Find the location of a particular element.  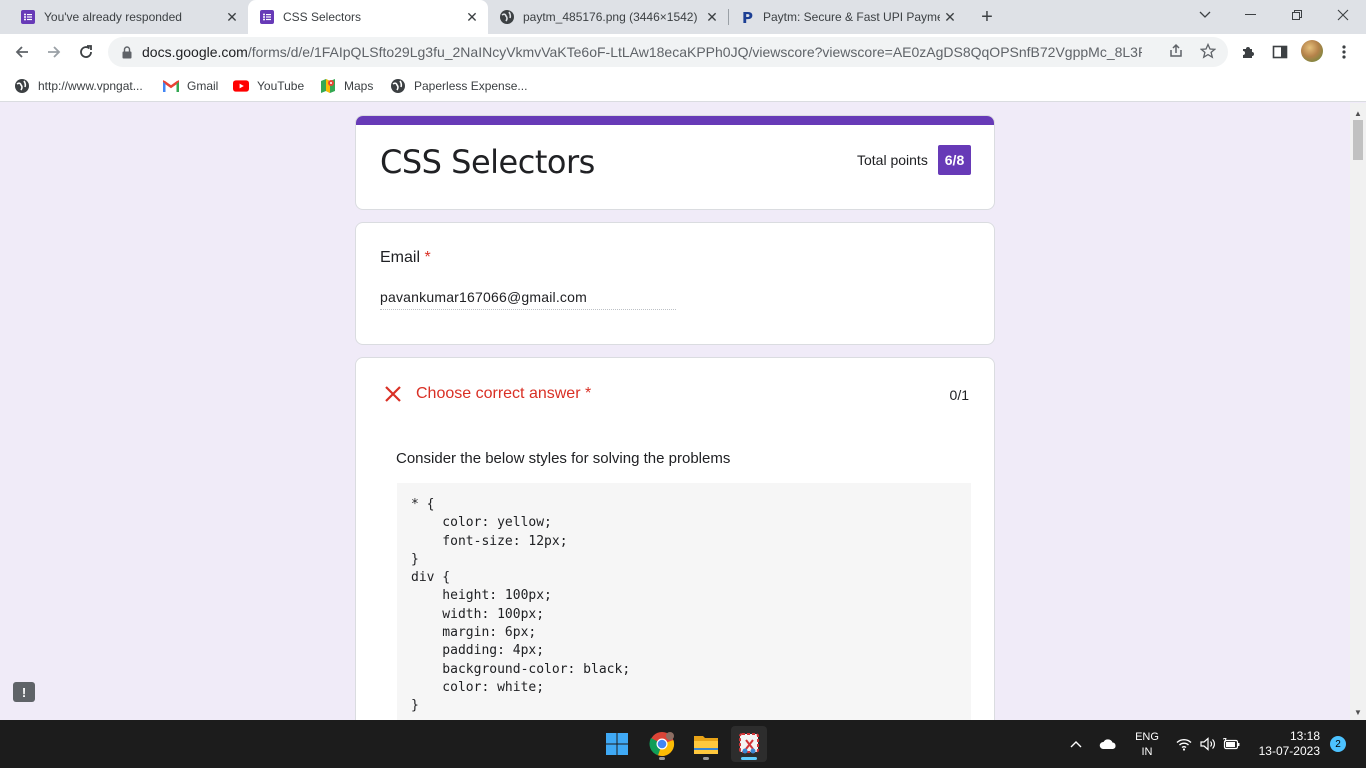

tab-already-responded: You've already responded ✕ is located at coordinates (124, 17).